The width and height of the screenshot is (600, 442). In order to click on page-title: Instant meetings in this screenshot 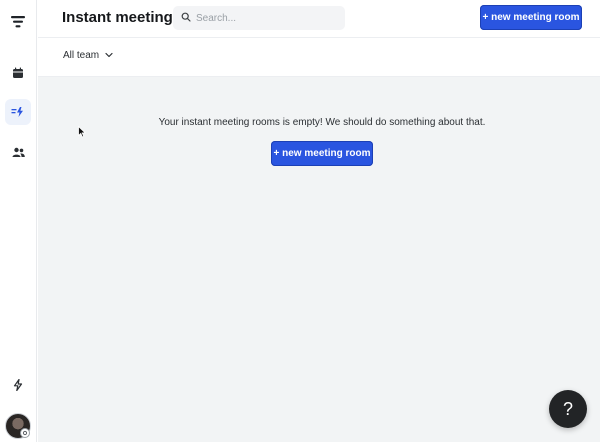, I will do `click(122, 17)`.